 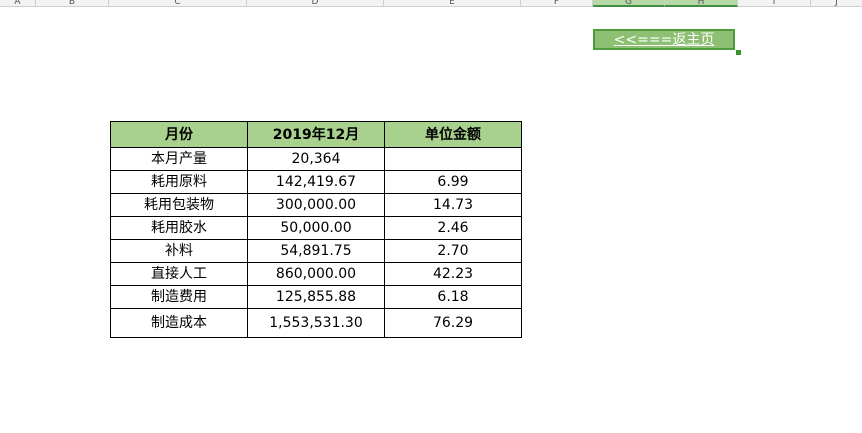 I want to click on cell-amount: 125,855.88, so click(x=316, y=297).